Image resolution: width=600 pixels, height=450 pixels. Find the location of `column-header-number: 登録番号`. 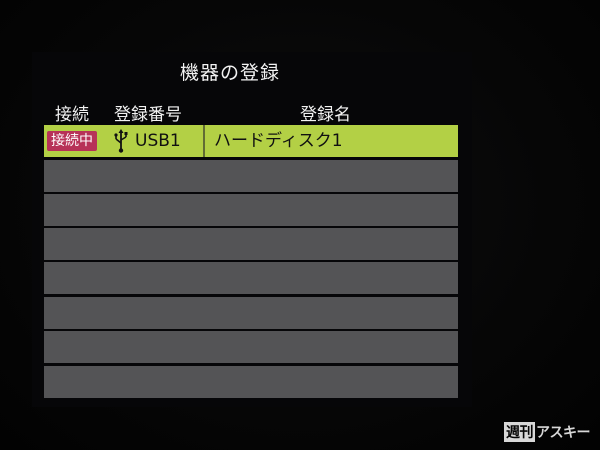

column-header-number: 登録番号 is located at coordinates (148, 115).